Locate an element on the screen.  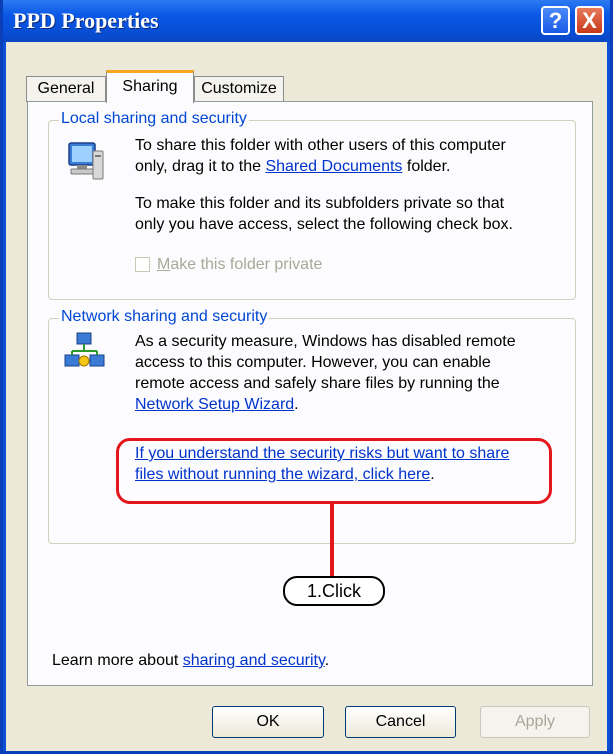
apply-button: Apply is located at coordinates (535, 722).